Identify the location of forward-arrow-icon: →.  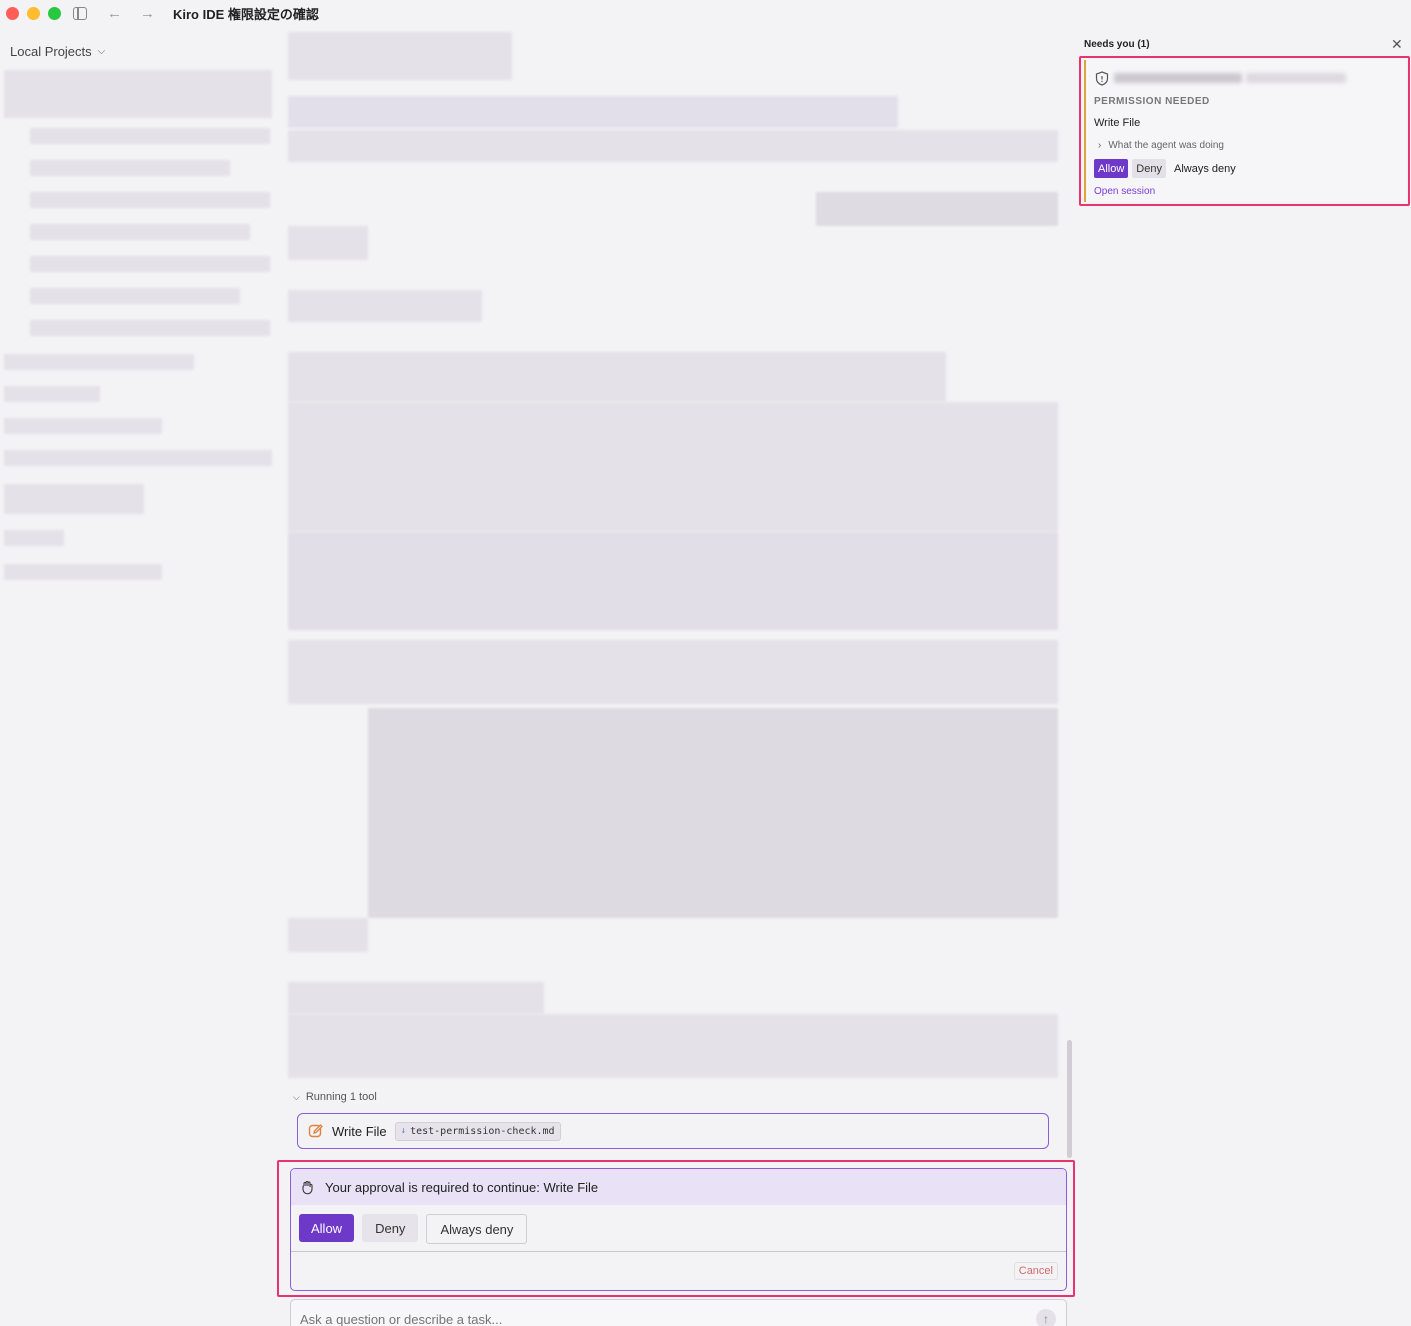
(147, 13).